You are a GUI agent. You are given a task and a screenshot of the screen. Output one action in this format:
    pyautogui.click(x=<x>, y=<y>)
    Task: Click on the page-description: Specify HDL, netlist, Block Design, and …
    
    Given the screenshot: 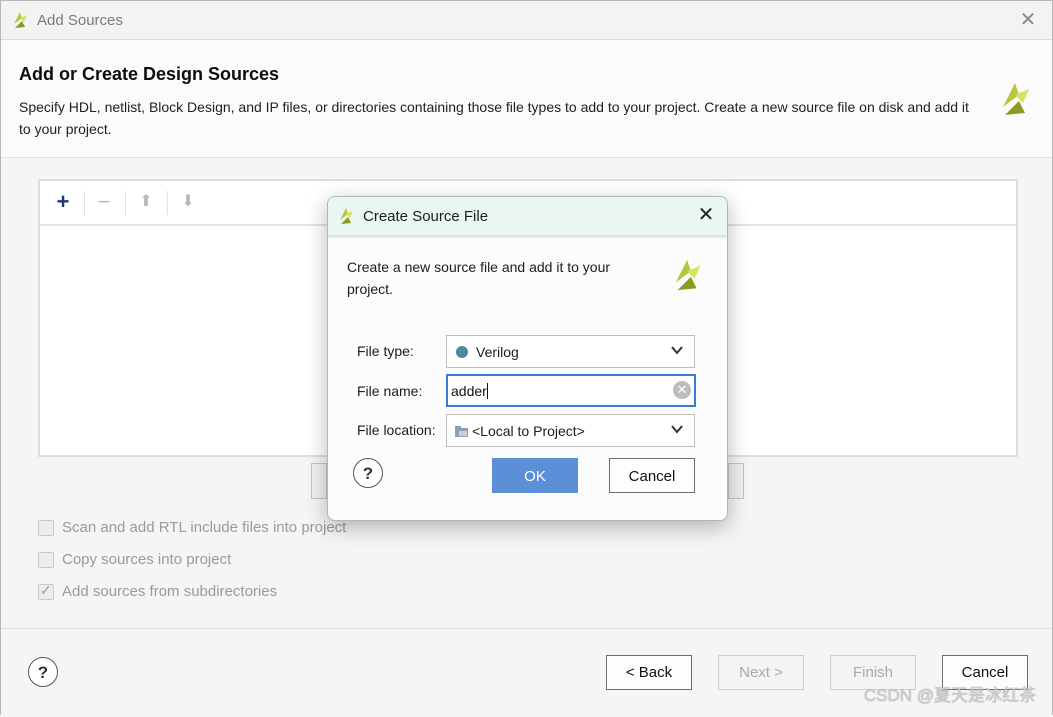 What is the action you would take?
    pyautogui.click(x=494, y=118)
    